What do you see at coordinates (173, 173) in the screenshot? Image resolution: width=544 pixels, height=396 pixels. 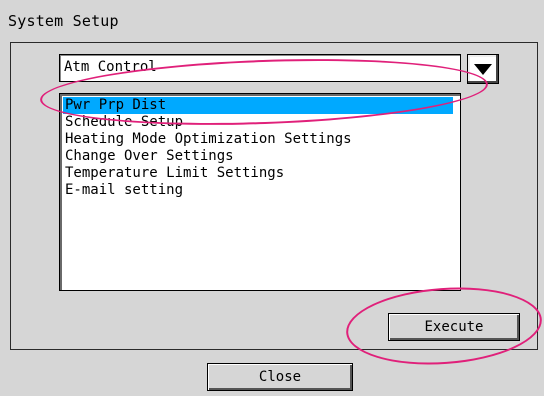 I see `list-item: Temperature Limit Settings` at bounding box center [173, 173].